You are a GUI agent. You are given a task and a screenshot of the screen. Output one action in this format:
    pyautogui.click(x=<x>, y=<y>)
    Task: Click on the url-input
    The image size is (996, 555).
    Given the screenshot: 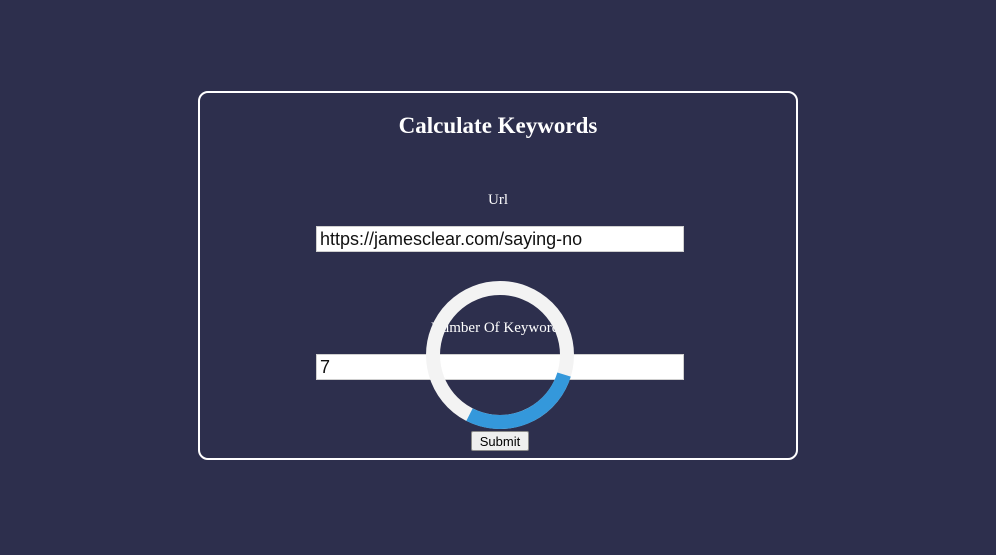 What is the action you would take?
    pyautogui.click(x=500, y=239)
    